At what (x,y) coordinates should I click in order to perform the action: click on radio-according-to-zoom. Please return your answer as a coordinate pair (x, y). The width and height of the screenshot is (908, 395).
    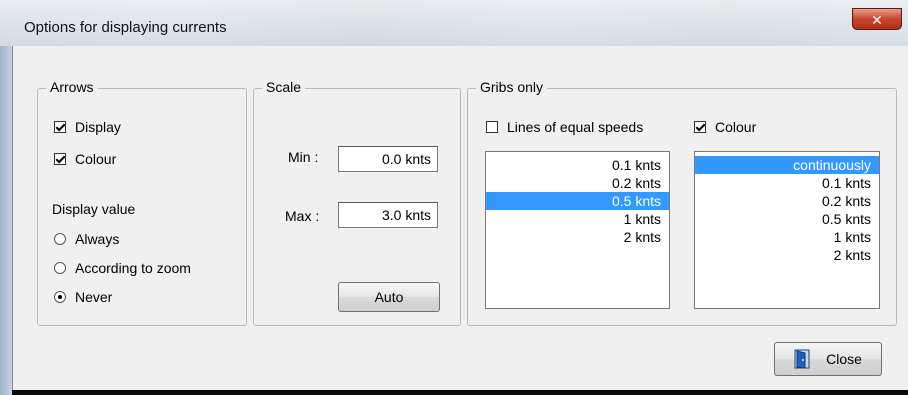
    Looking at the image, I should click on (60, 268).